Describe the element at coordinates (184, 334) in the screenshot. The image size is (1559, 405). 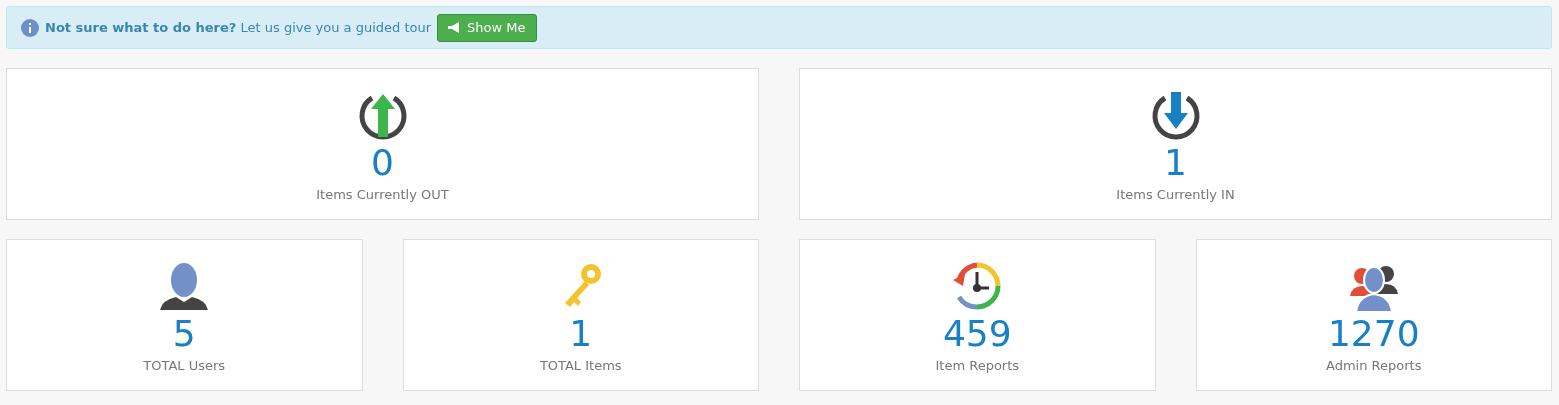
I see `stat-value: 5` at that location.